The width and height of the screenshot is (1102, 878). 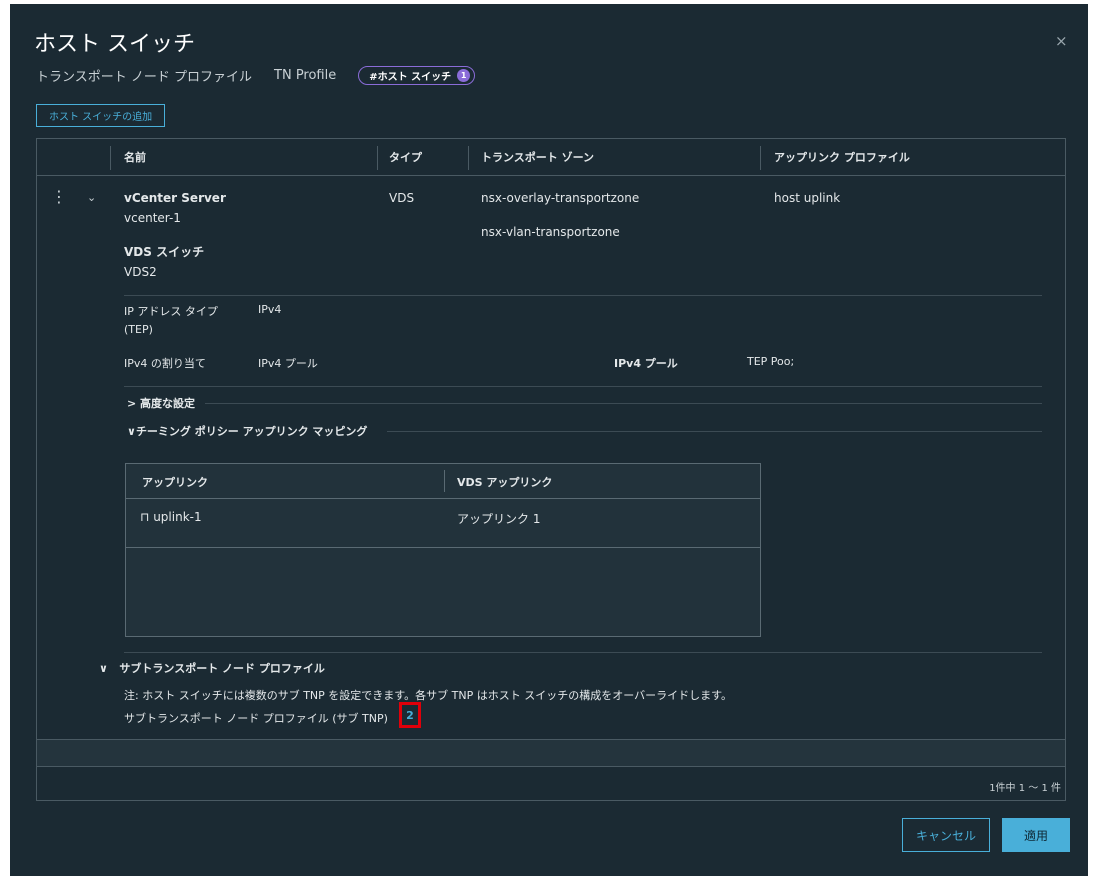 What do you see at coordinates (175, 198) in the screenshot?
I see `vcenter-title: vCenter Server` at bounding box center [175, 198].